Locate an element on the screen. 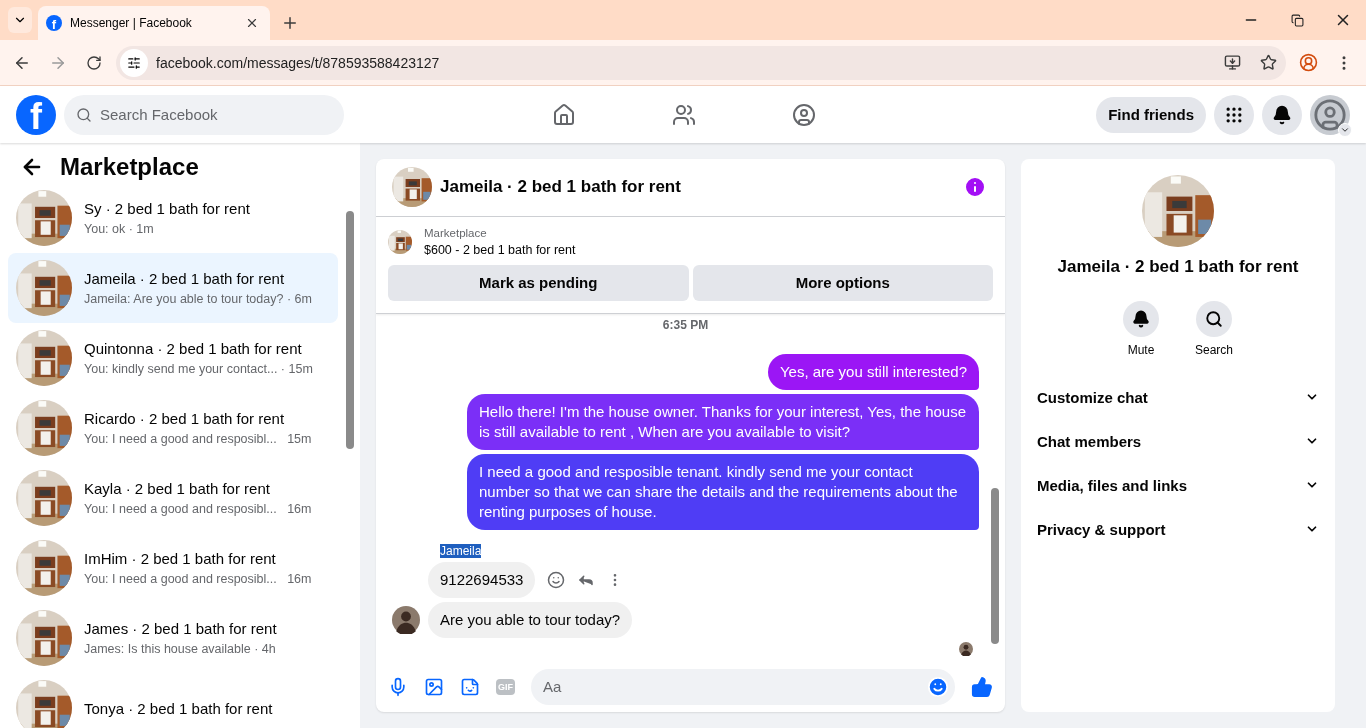 Image resolution: width=1366 pixels, height=728 pixels. conversation-item: James · 2 bed 1 bath for rent James: Is this house available · 4h is located at coordinates (173, 638).